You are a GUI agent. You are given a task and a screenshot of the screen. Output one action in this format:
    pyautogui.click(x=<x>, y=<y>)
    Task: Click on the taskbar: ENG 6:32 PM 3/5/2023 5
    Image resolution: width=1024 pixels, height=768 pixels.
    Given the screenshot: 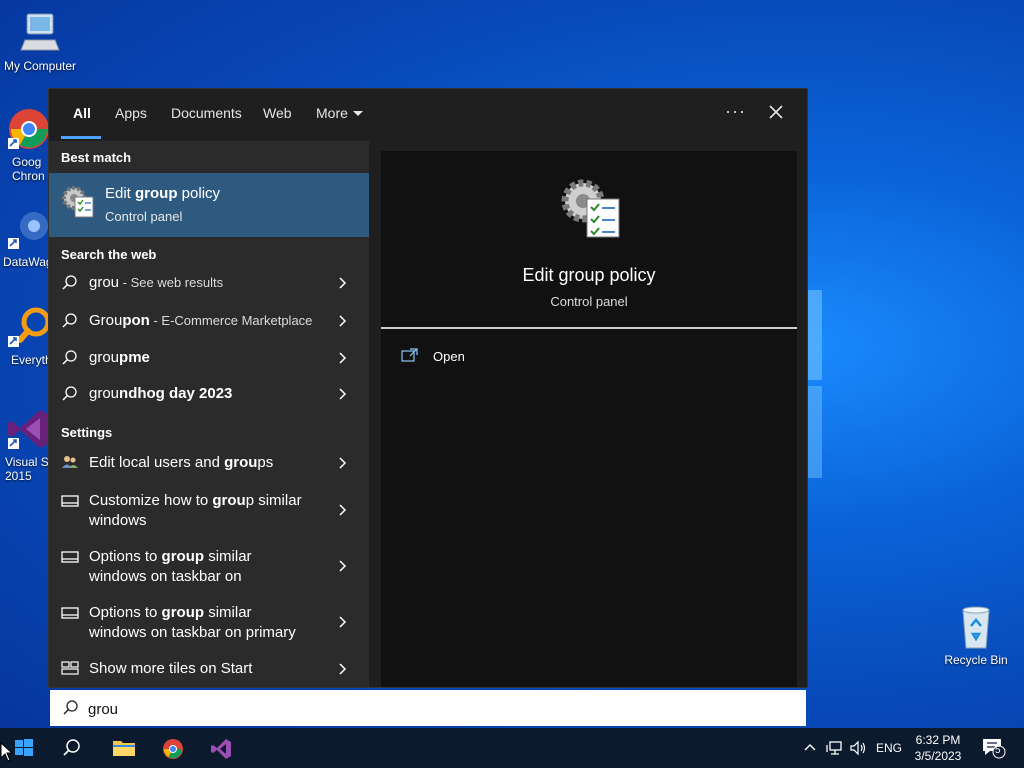 What is the action you would take?
    pyautogui.click(x=512, y=748)
    